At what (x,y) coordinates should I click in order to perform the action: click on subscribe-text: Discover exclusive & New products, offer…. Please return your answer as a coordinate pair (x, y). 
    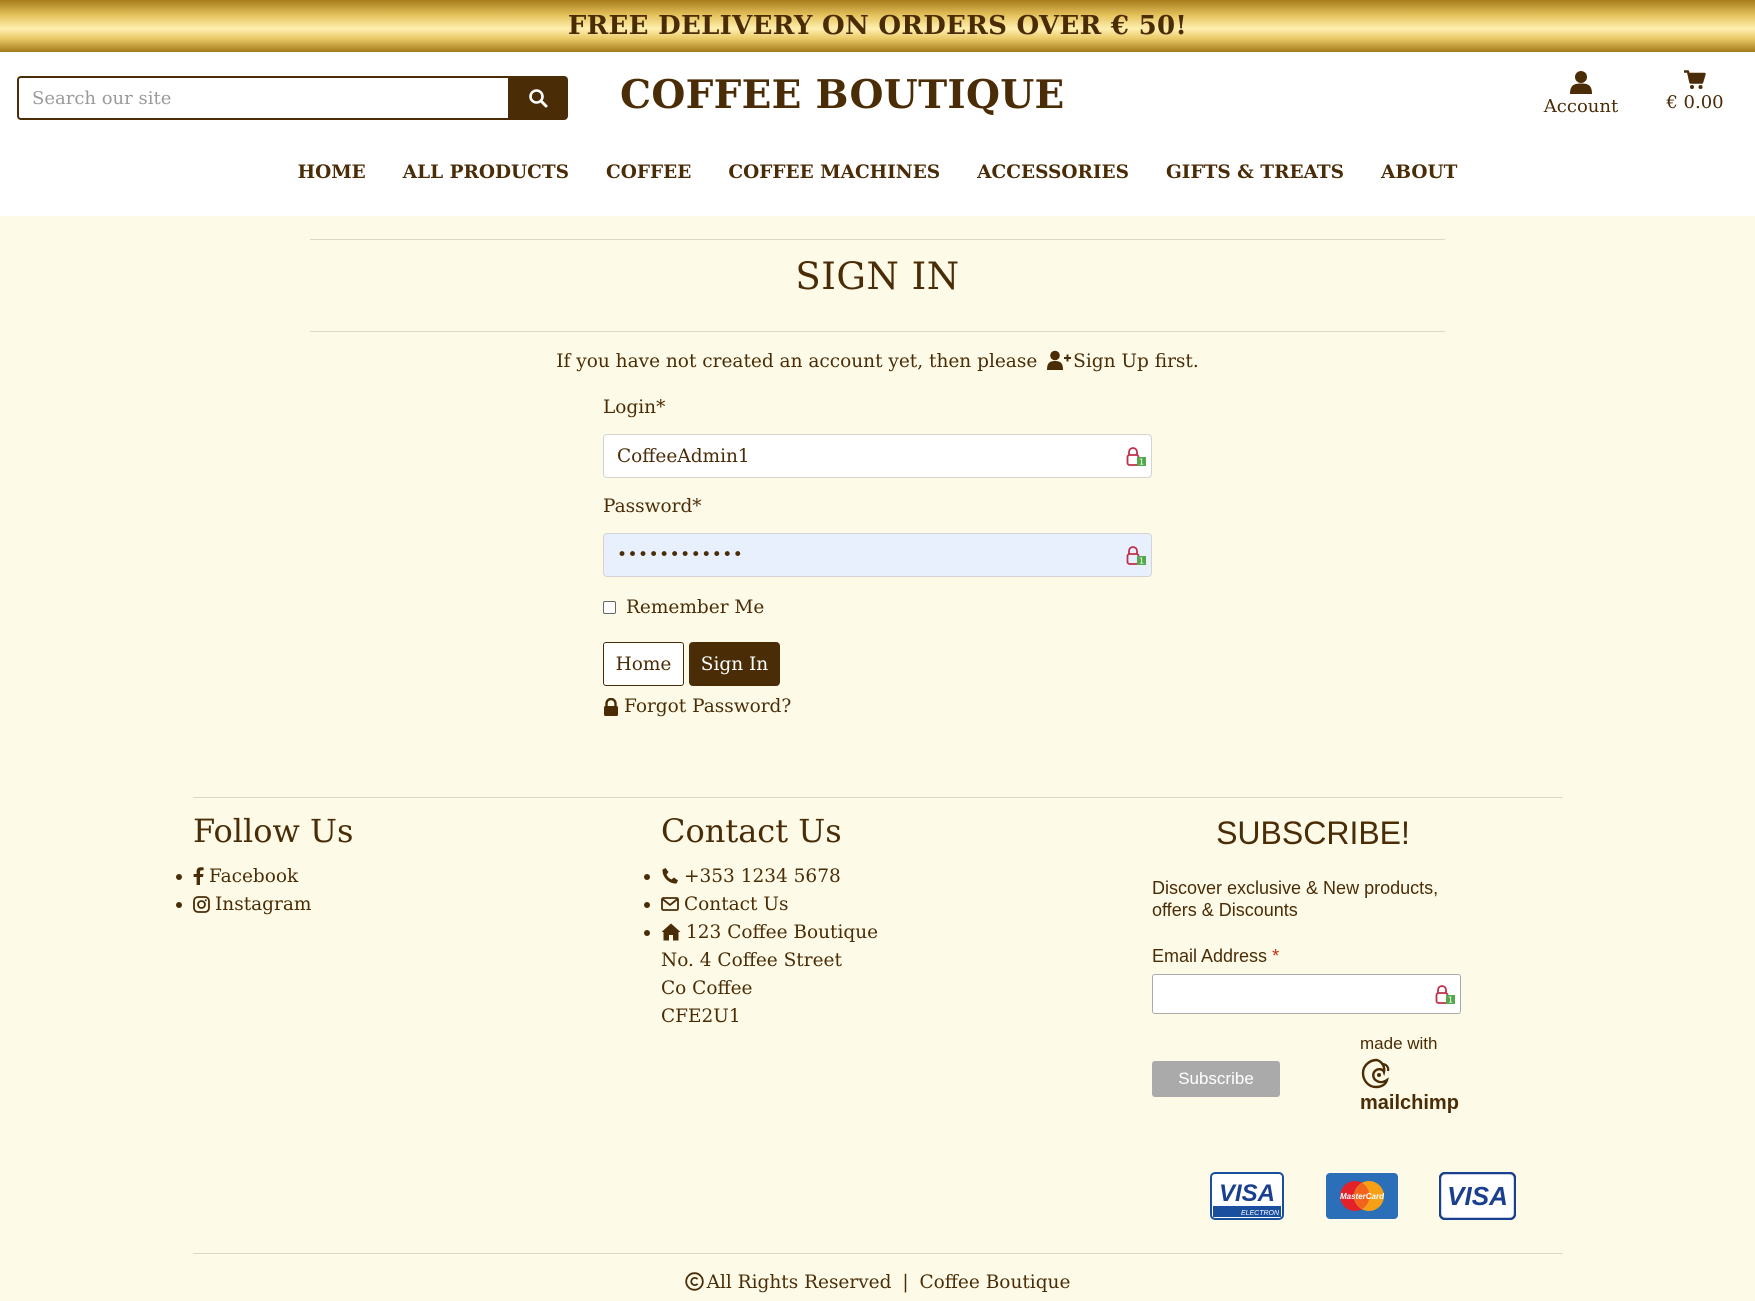
    Looking at the image, I should click on (1295, 899).